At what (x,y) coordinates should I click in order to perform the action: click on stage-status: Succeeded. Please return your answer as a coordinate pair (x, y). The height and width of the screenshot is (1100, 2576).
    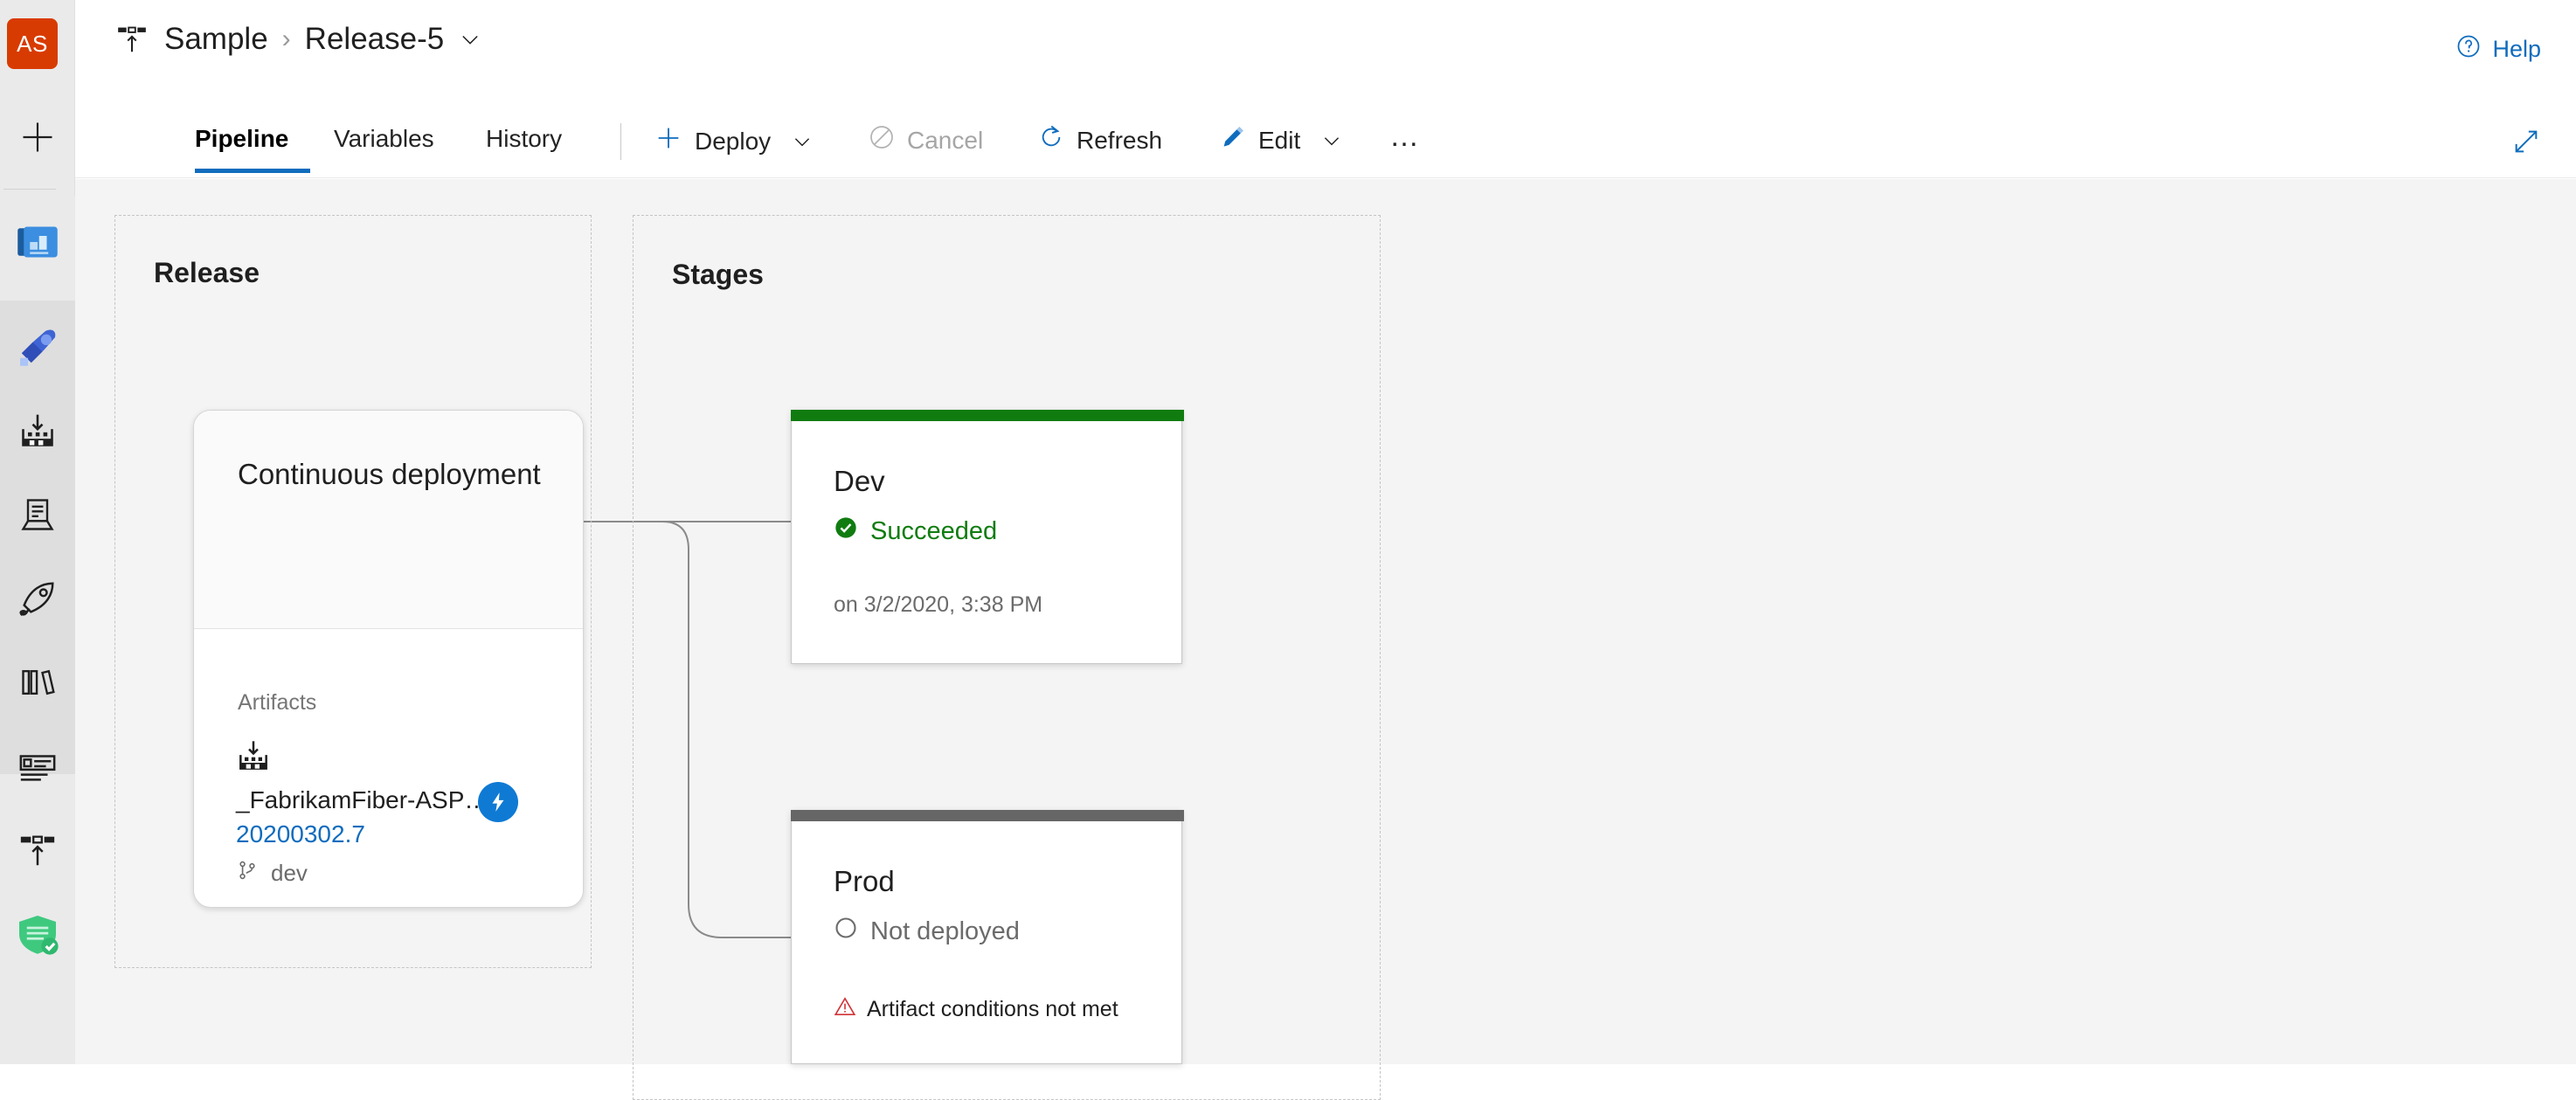
    Looking at the image, I should click on (915, 531).